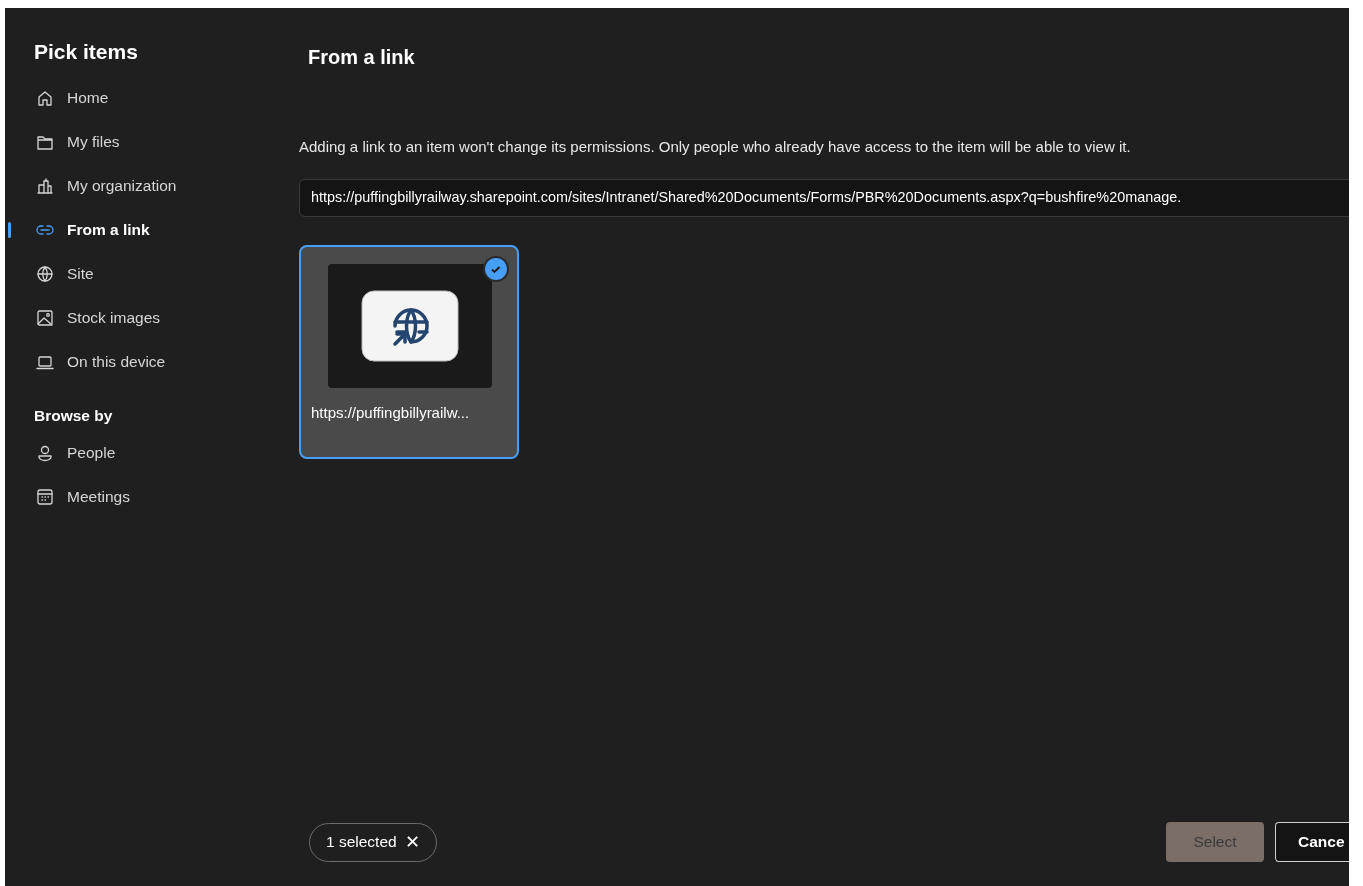 The height and width of the screenshot is (886, 1363). Describe the element at coordinates (145, 361) in the screenshot. I see `sidebar-item: On this device` at that location.